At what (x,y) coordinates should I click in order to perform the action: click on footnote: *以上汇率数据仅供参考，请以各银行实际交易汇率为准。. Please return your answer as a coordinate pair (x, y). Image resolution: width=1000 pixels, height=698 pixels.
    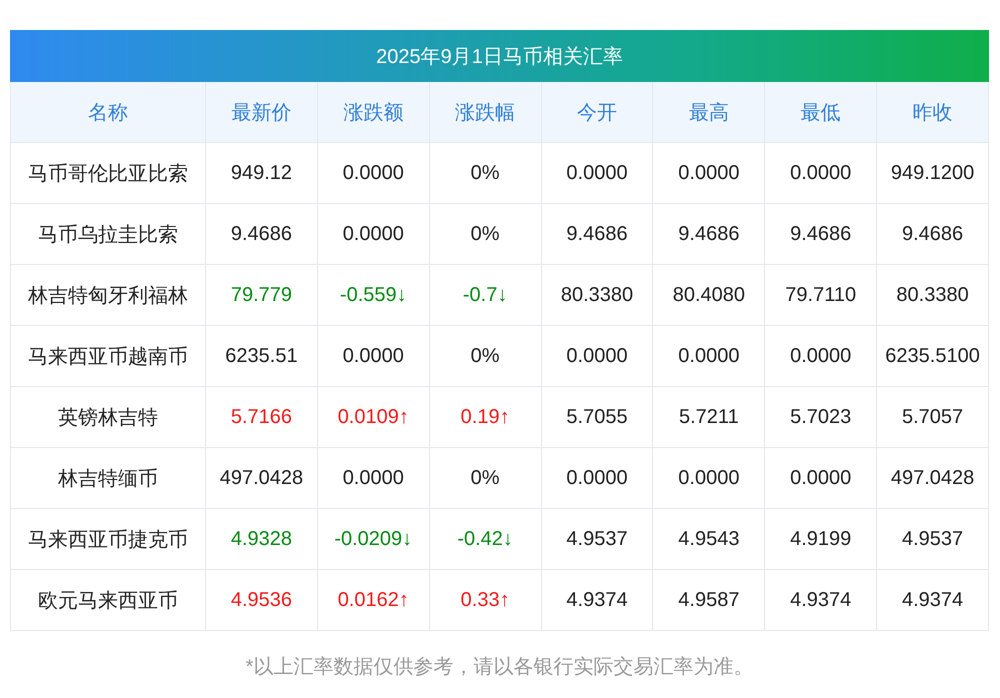
    Looking at the image, I should click on (499, 667).